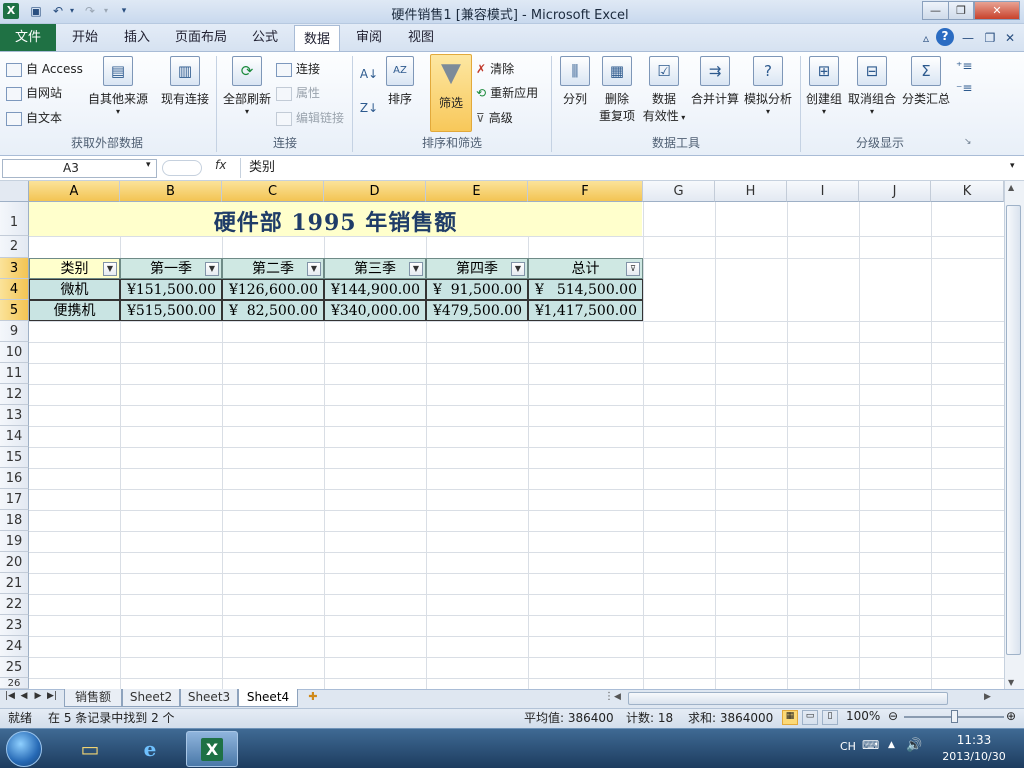 The image size is (1024, 768). I want to click on row-header-10: 10, so click(14, 352).